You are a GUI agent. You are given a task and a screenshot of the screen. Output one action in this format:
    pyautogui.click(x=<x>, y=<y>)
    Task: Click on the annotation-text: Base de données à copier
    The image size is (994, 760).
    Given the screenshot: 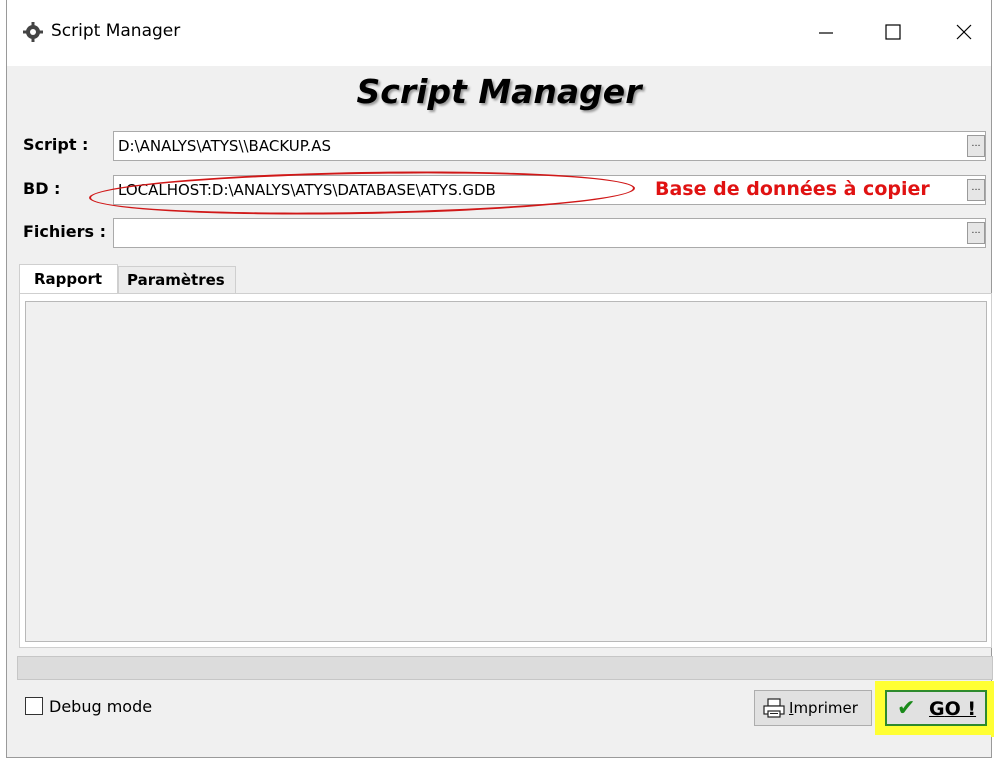 What is the action you would take?
    pyautogui.click(x=792, y=189)
    